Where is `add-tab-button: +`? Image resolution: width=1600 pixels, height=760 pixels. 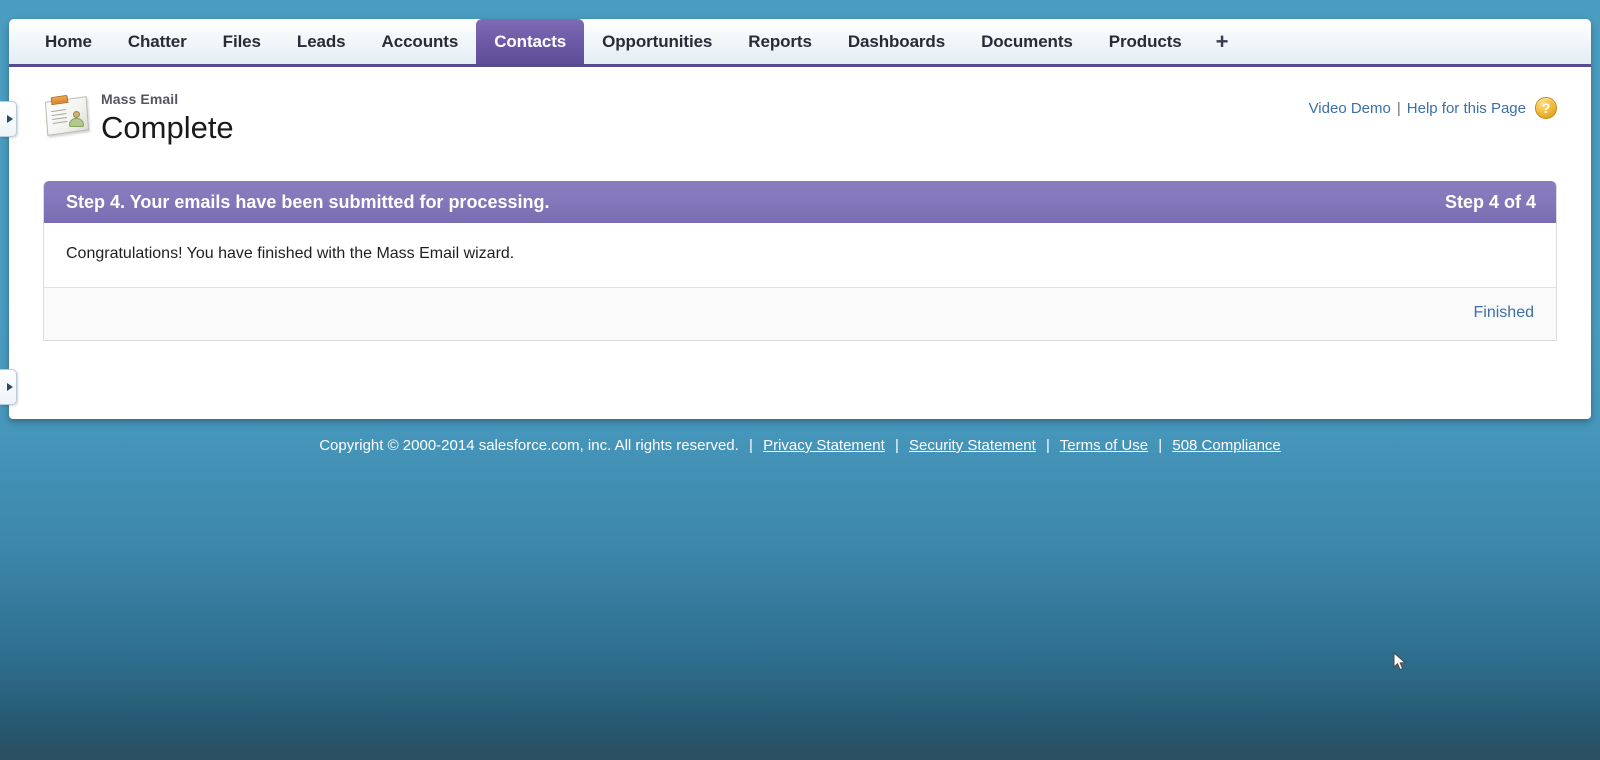 add-tab-button: + is located at coordinates (1222, 41).